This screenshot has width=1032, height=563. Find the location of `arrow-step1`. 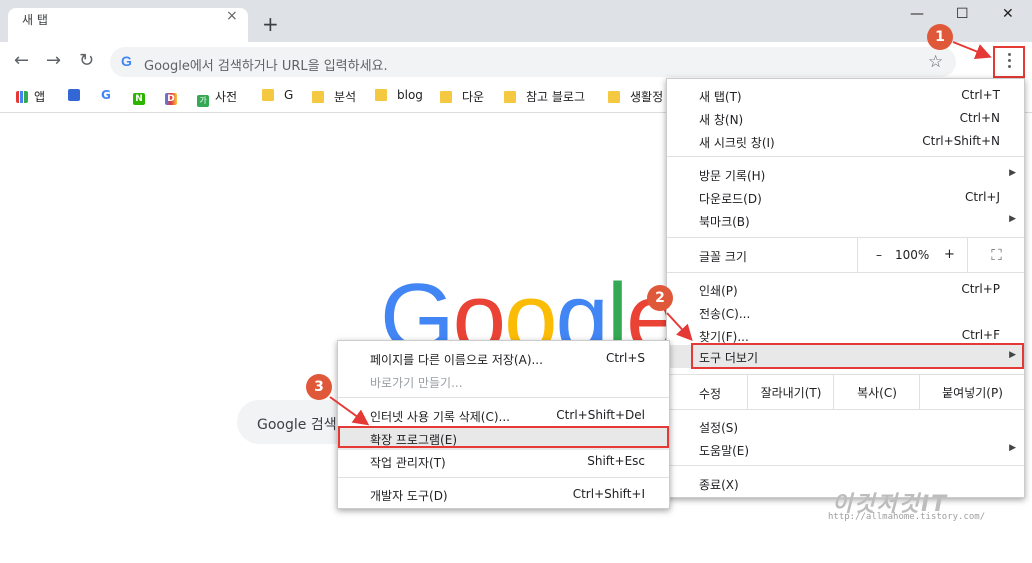

arrow-step1 is located at coordinates (972, 50).